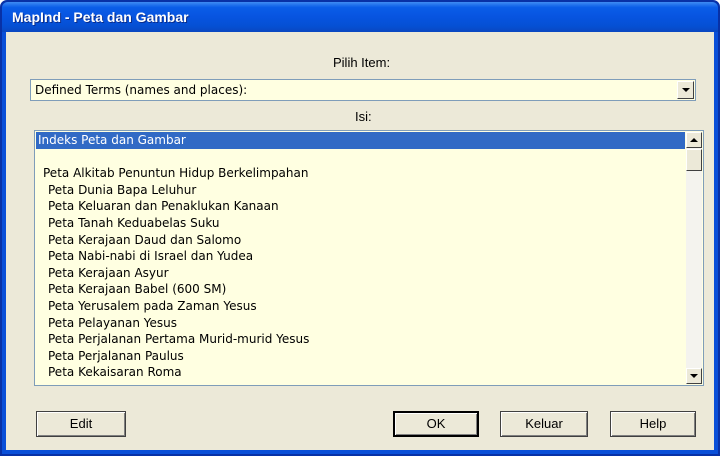 This screenshot has height=460, width=724. What do you see at coordinates (360, 306) in the screenshot?
I see `list-item: Peta Yerusalem pada Zaman Yesus` at bounding box center [360, 306].